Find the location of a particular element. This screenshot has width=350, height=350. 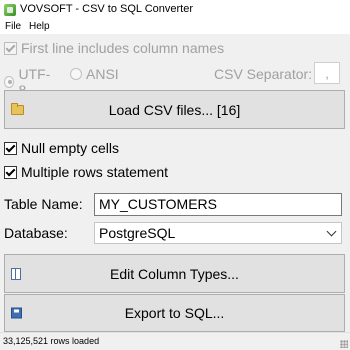

database-label: Database: is located at coordinates (36, 233).